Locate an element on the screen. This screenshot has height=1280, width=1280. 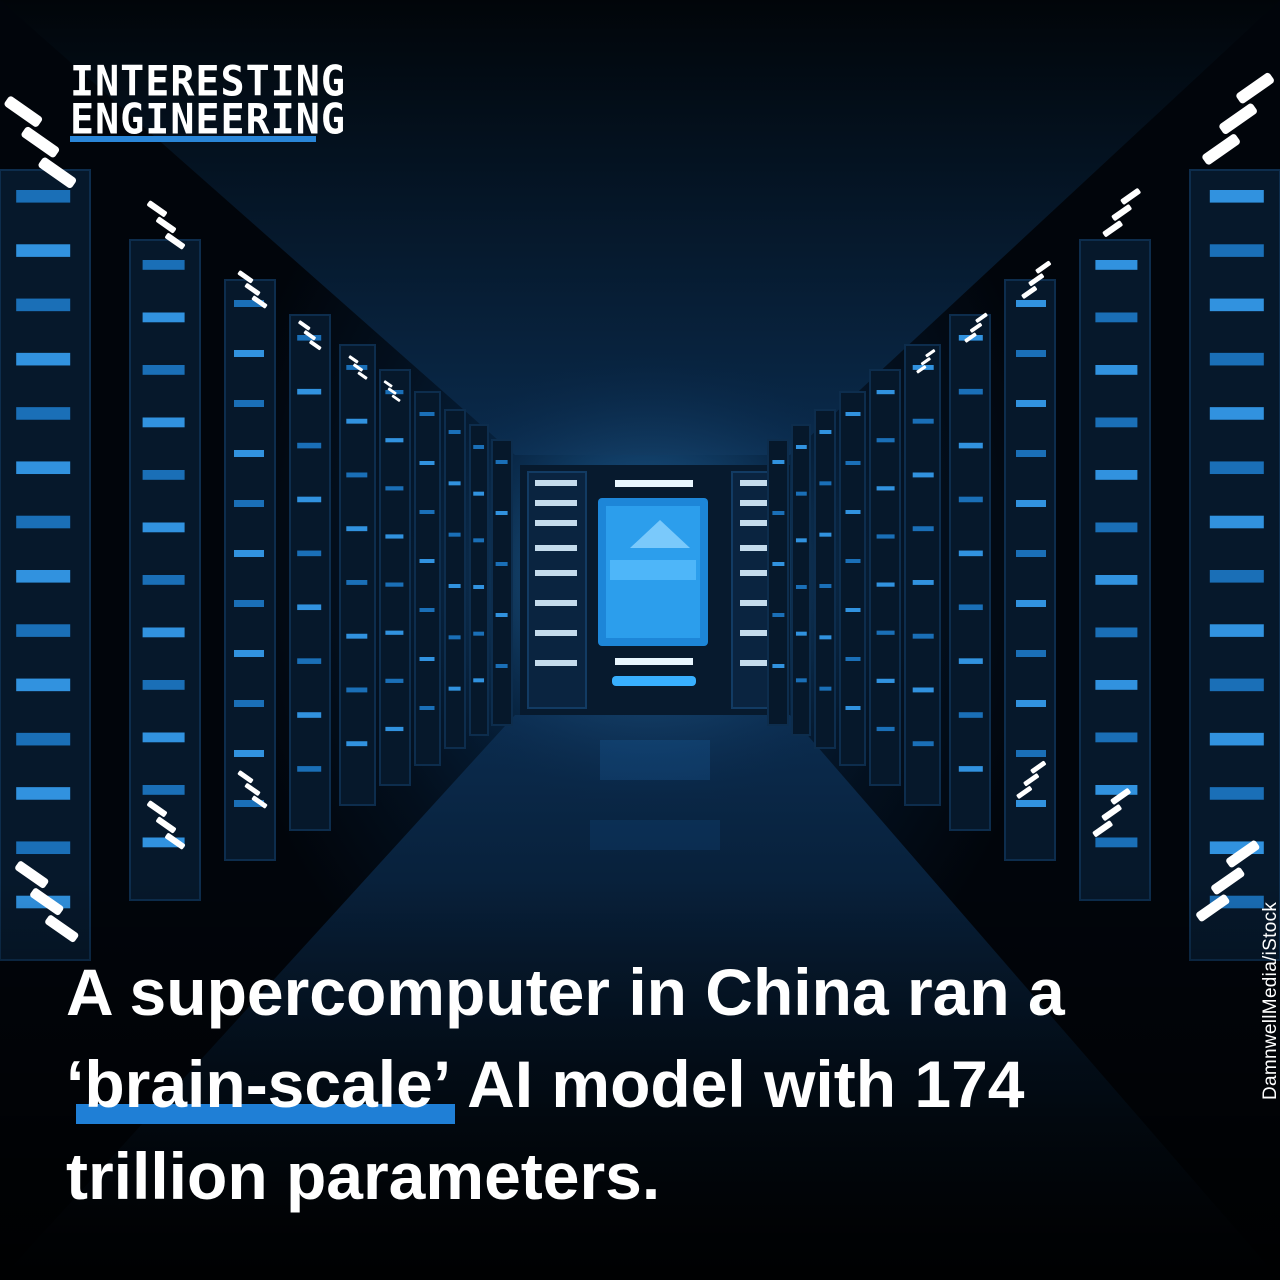
headline-part-3: trillion parameters. is located at coordinates (363, 1176).